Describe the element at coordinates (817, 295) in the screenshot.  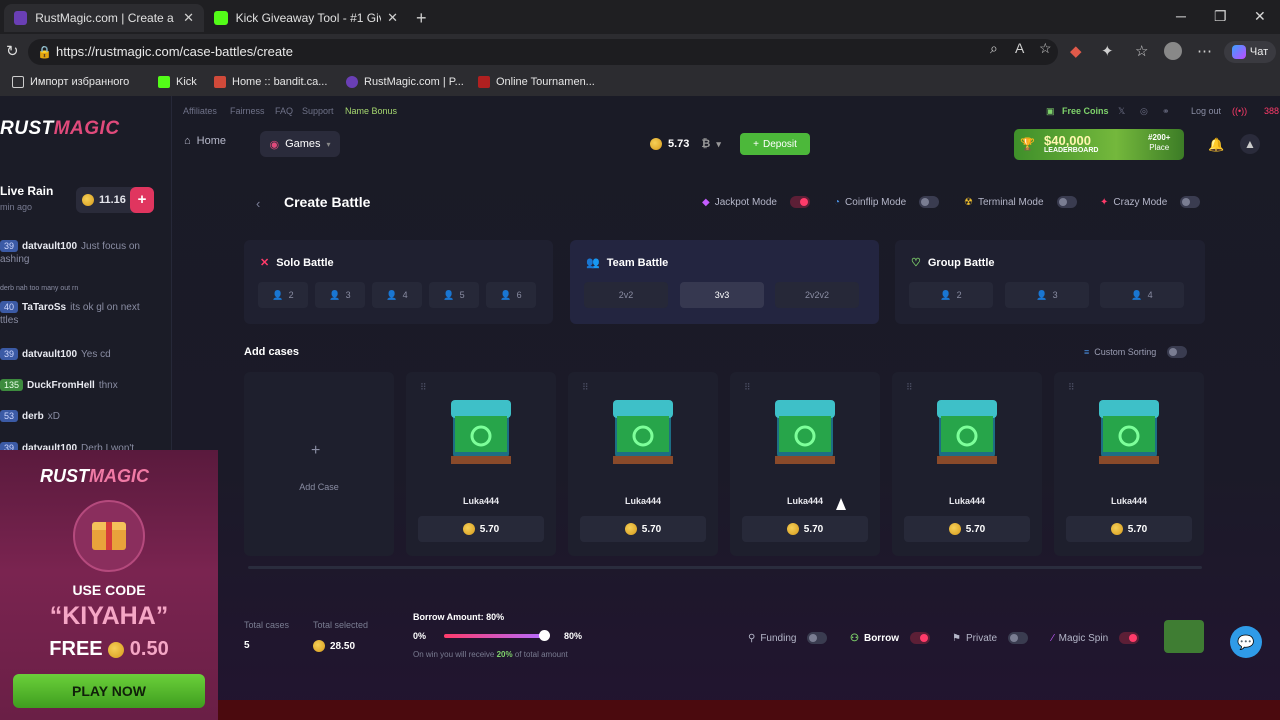
I see `team-option-2v2v2: 2v2v2` at that location.